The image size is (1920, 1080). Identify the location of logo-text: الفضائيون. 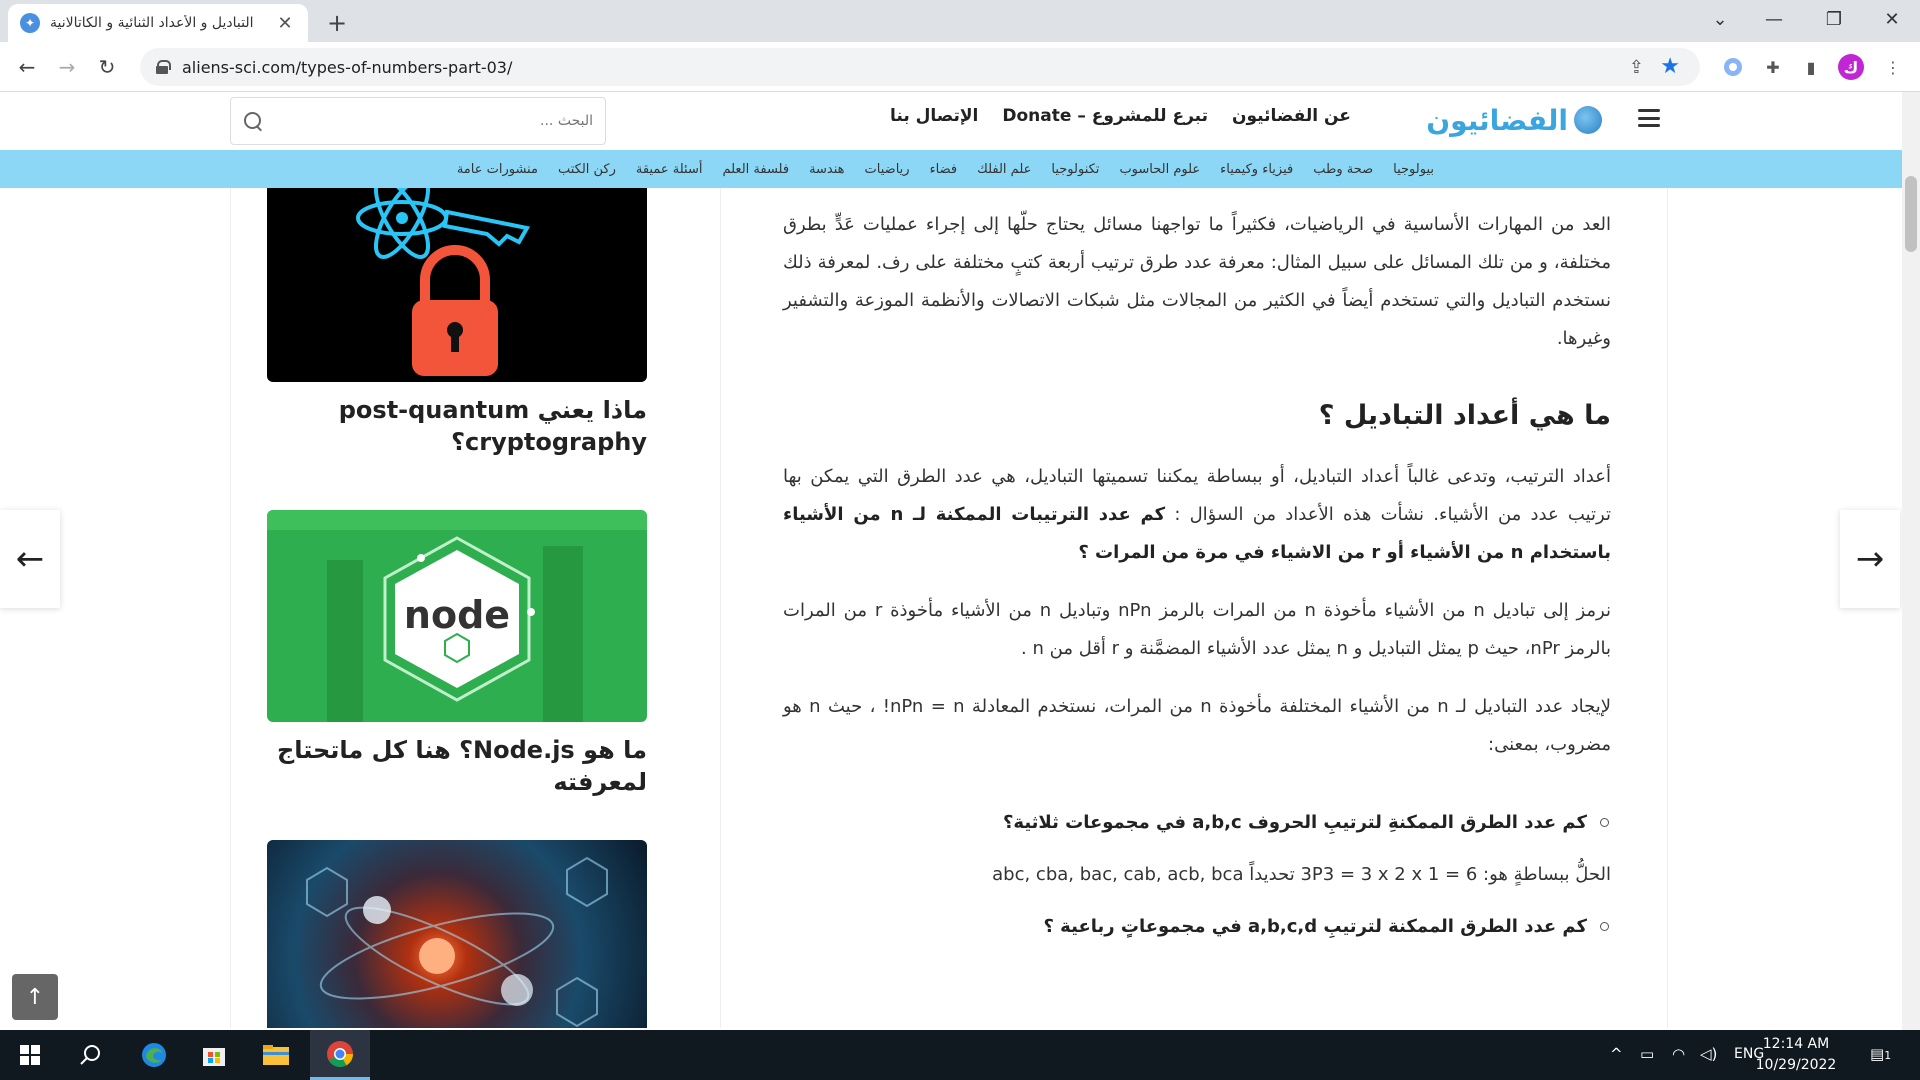
(1497, 120).